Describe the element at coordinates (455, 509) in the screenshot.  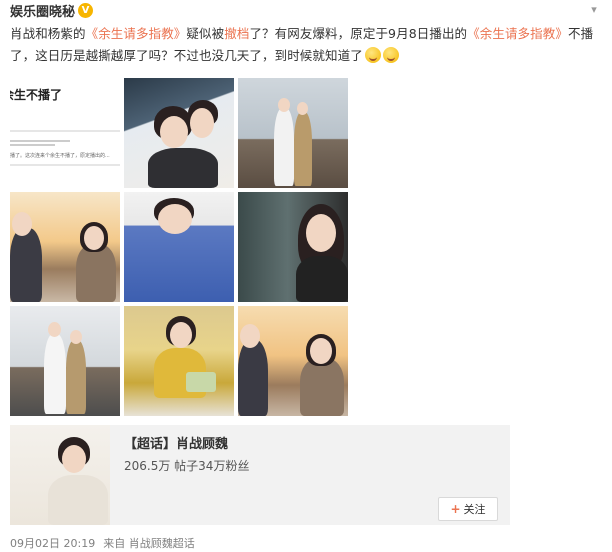
I see `plus-icon: +` at that location.